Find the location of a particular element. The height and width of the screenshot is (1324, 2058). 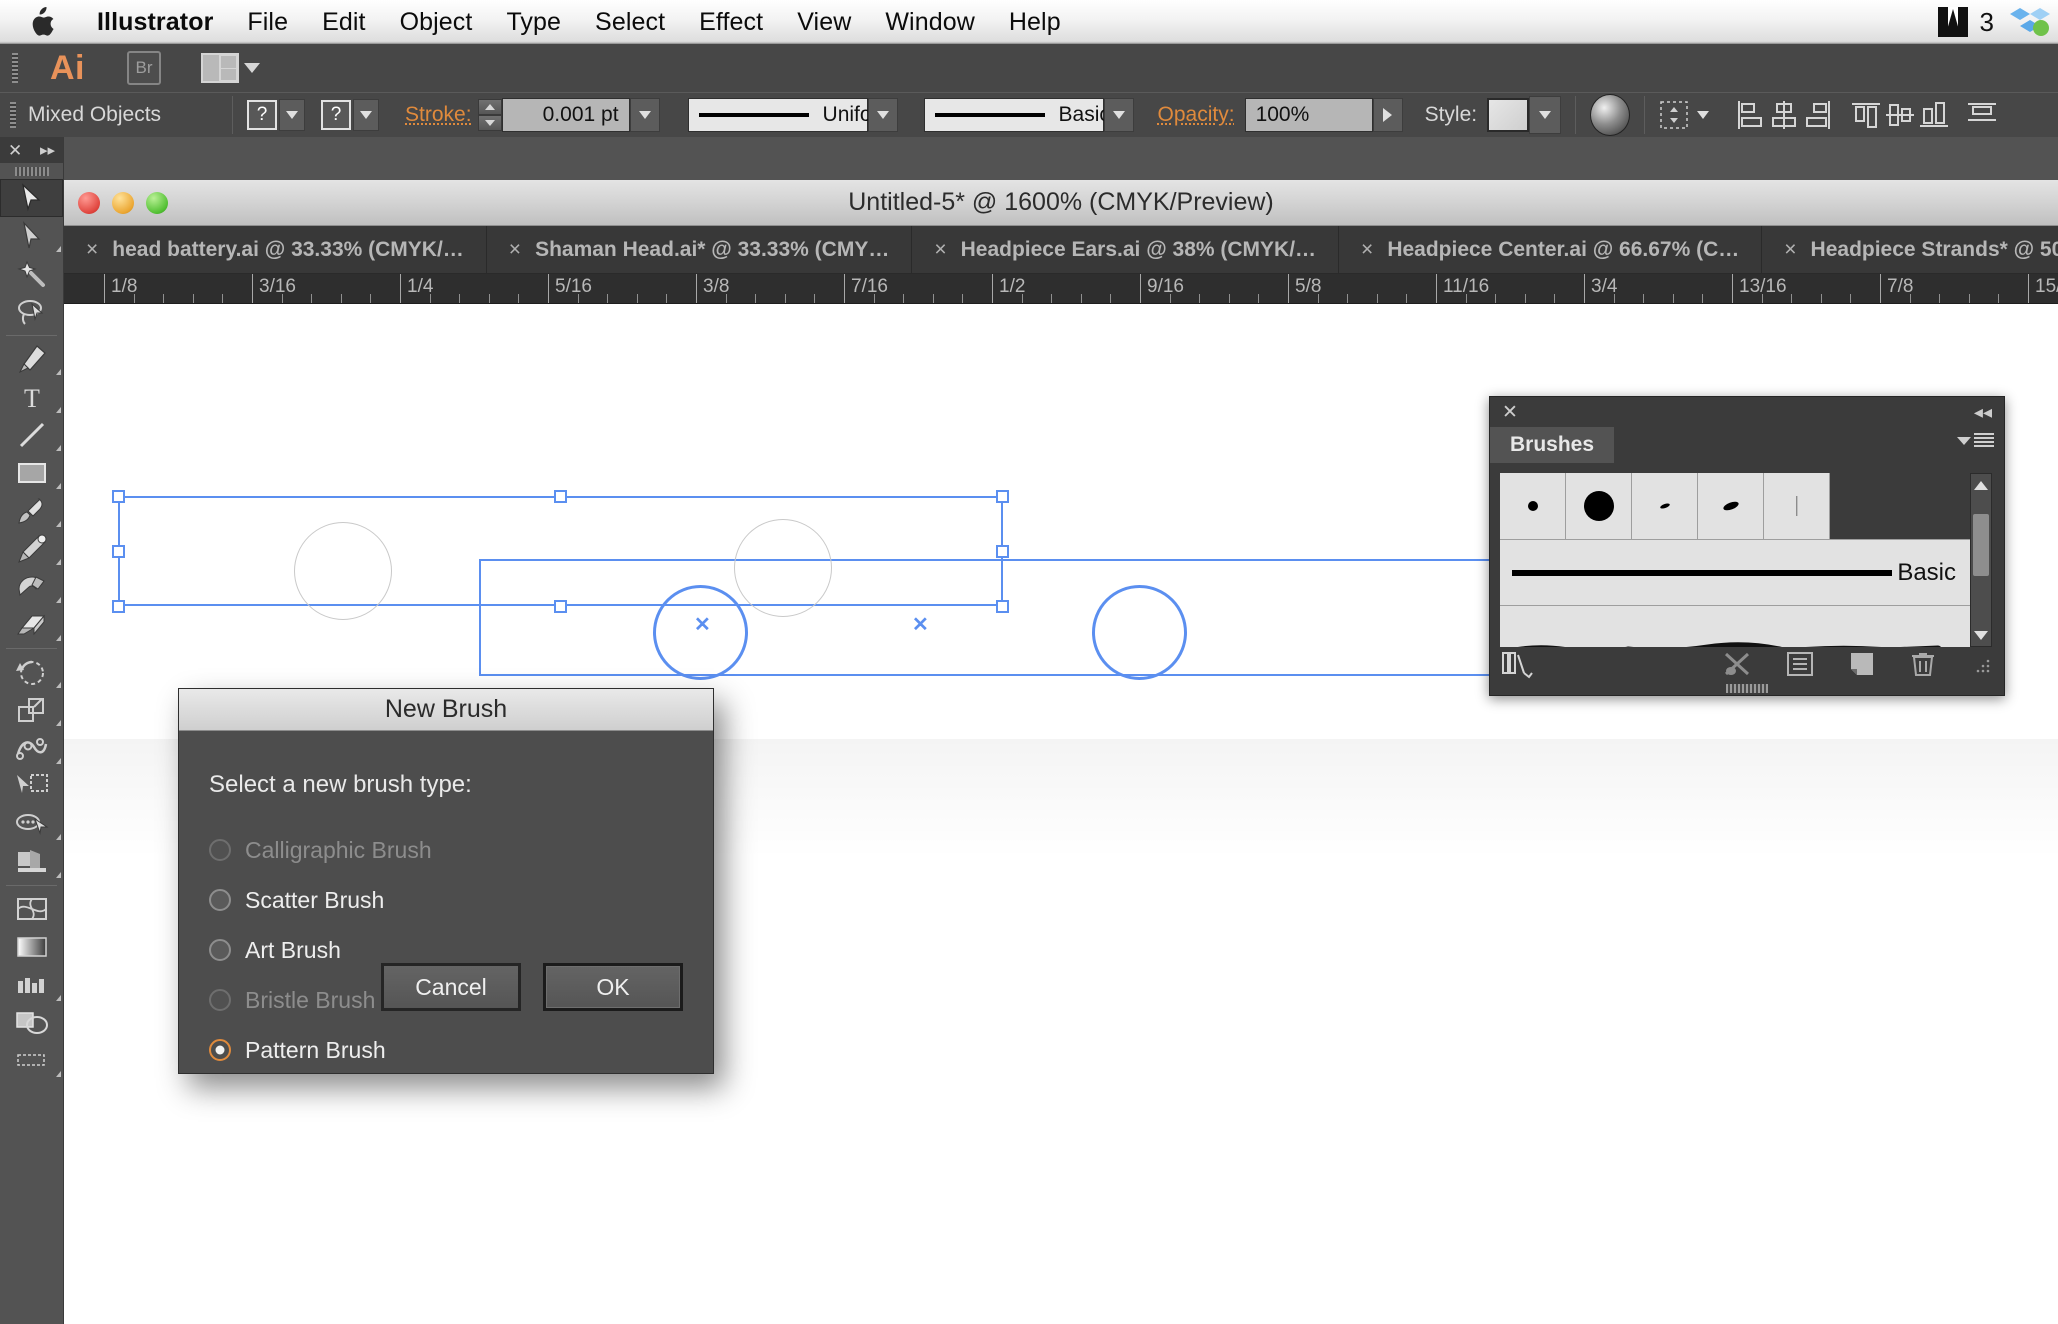

options-of-selected-object-icon is located at coordinates (1800, 664).